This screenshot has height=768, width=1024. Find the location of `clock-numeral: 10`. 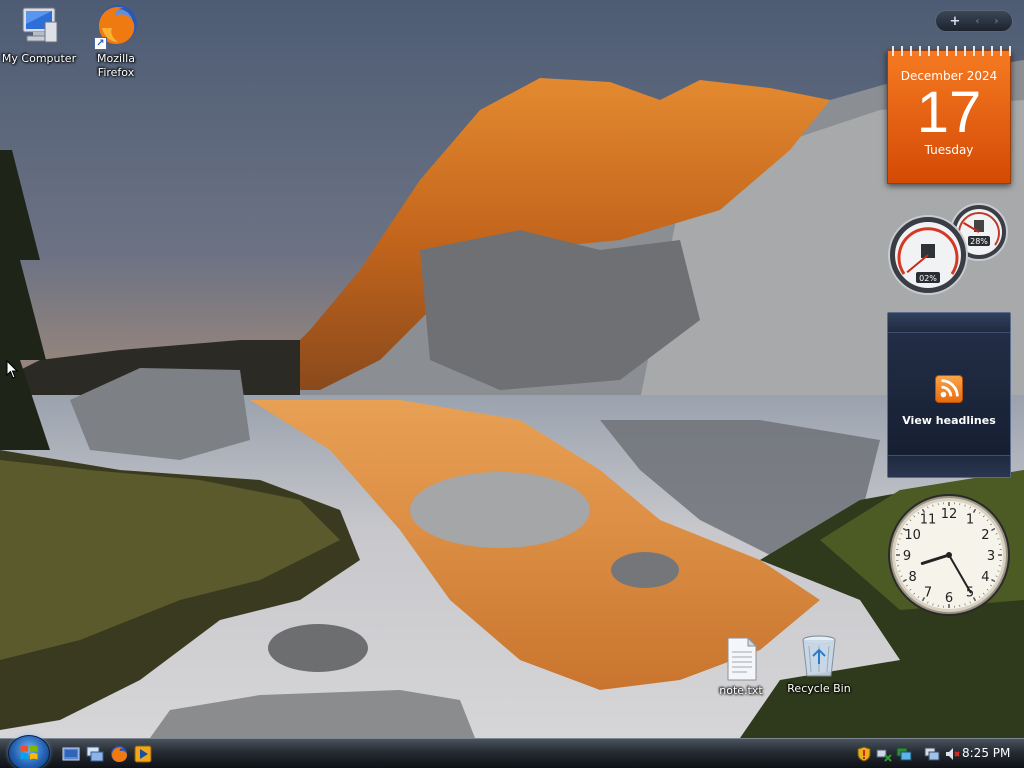

clock-numeral: 10 is located at coordinates (912, 535).